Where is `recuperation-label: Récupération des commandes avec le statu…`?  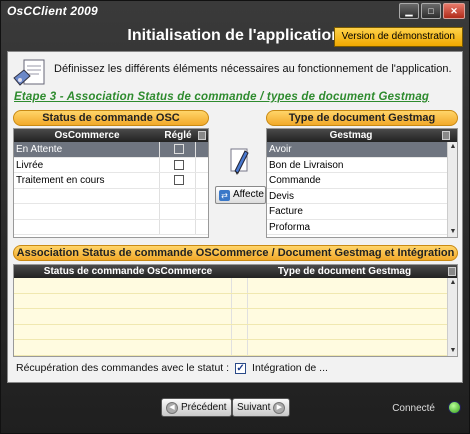
recuperation-label: Récupération des commandes avec le statu… is located at coordinates (123, 368).